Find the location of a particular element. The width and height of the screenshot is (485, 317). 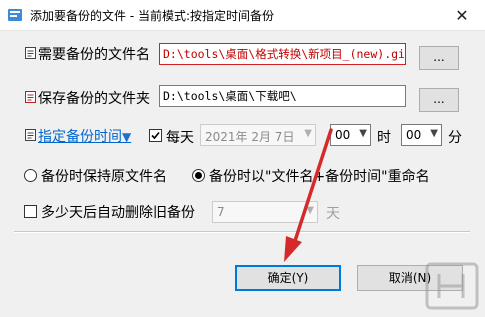

app-icon is located at coordinates (15, 15).